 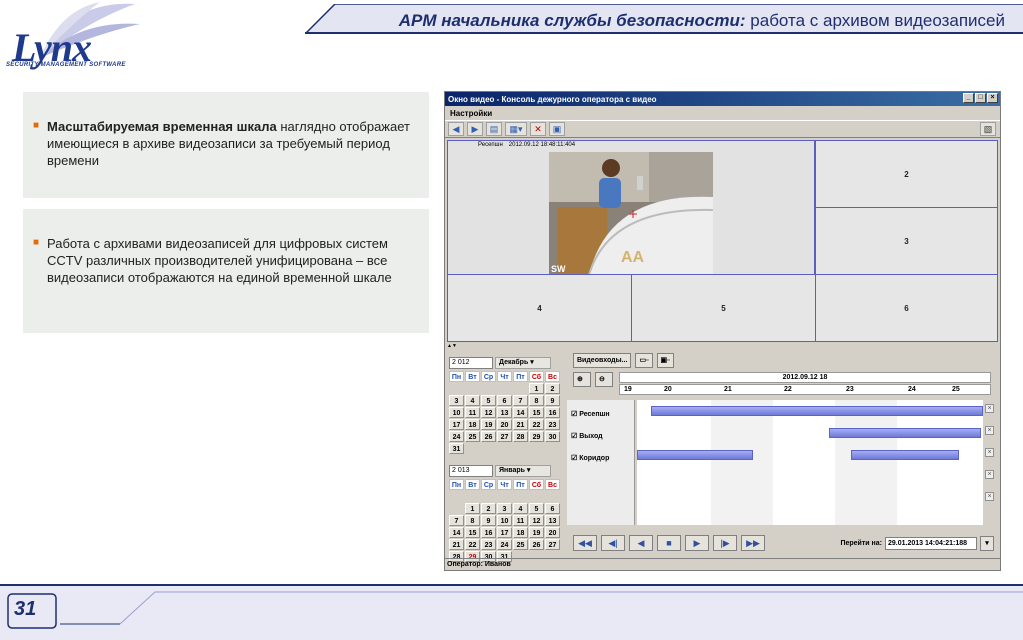 What do you see at coordinates (552, 388) in the screenshot?
I see `calendar-day: 2` at bounding box center [552, 388].